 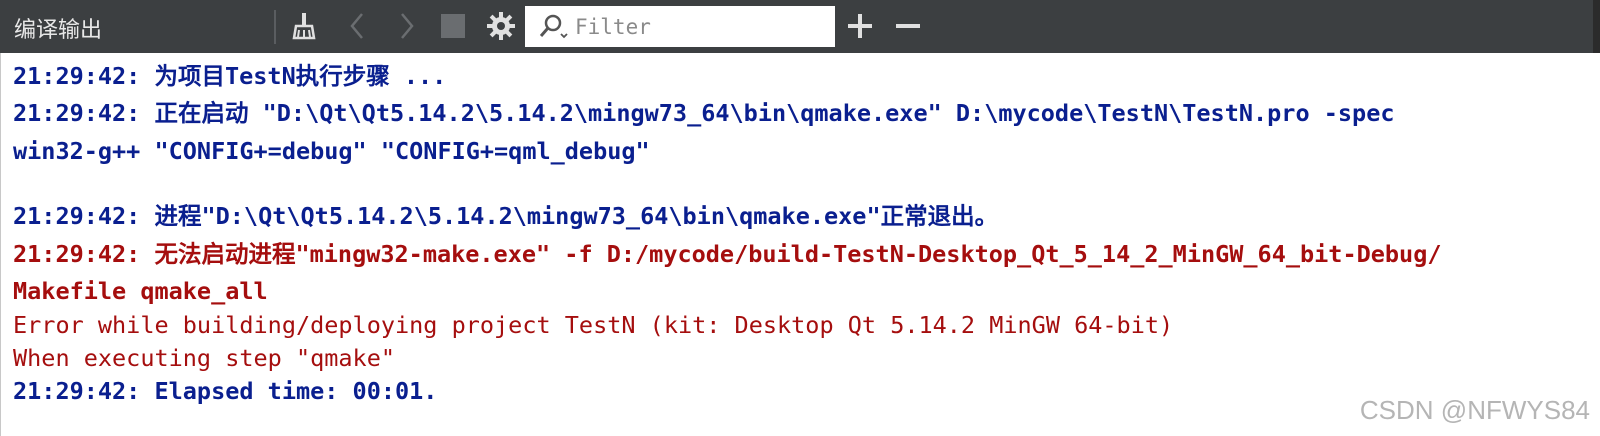 I want to click on zoom-in-button, so click(x=860, y=26).